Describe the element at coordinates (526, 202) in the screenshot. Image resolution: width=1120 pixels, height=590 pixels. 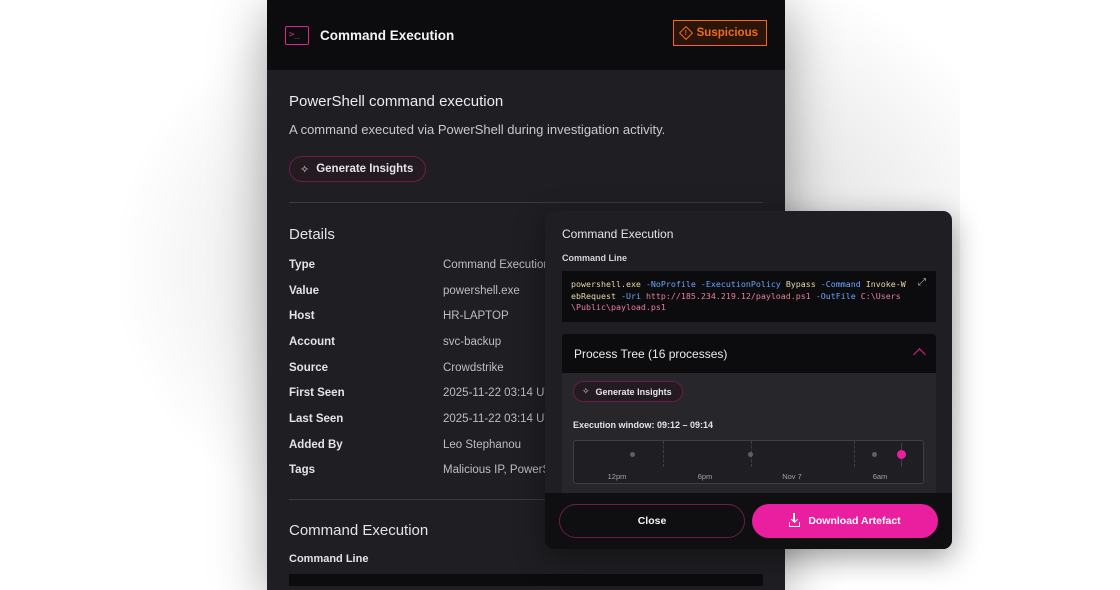
I see `divider` at that location.